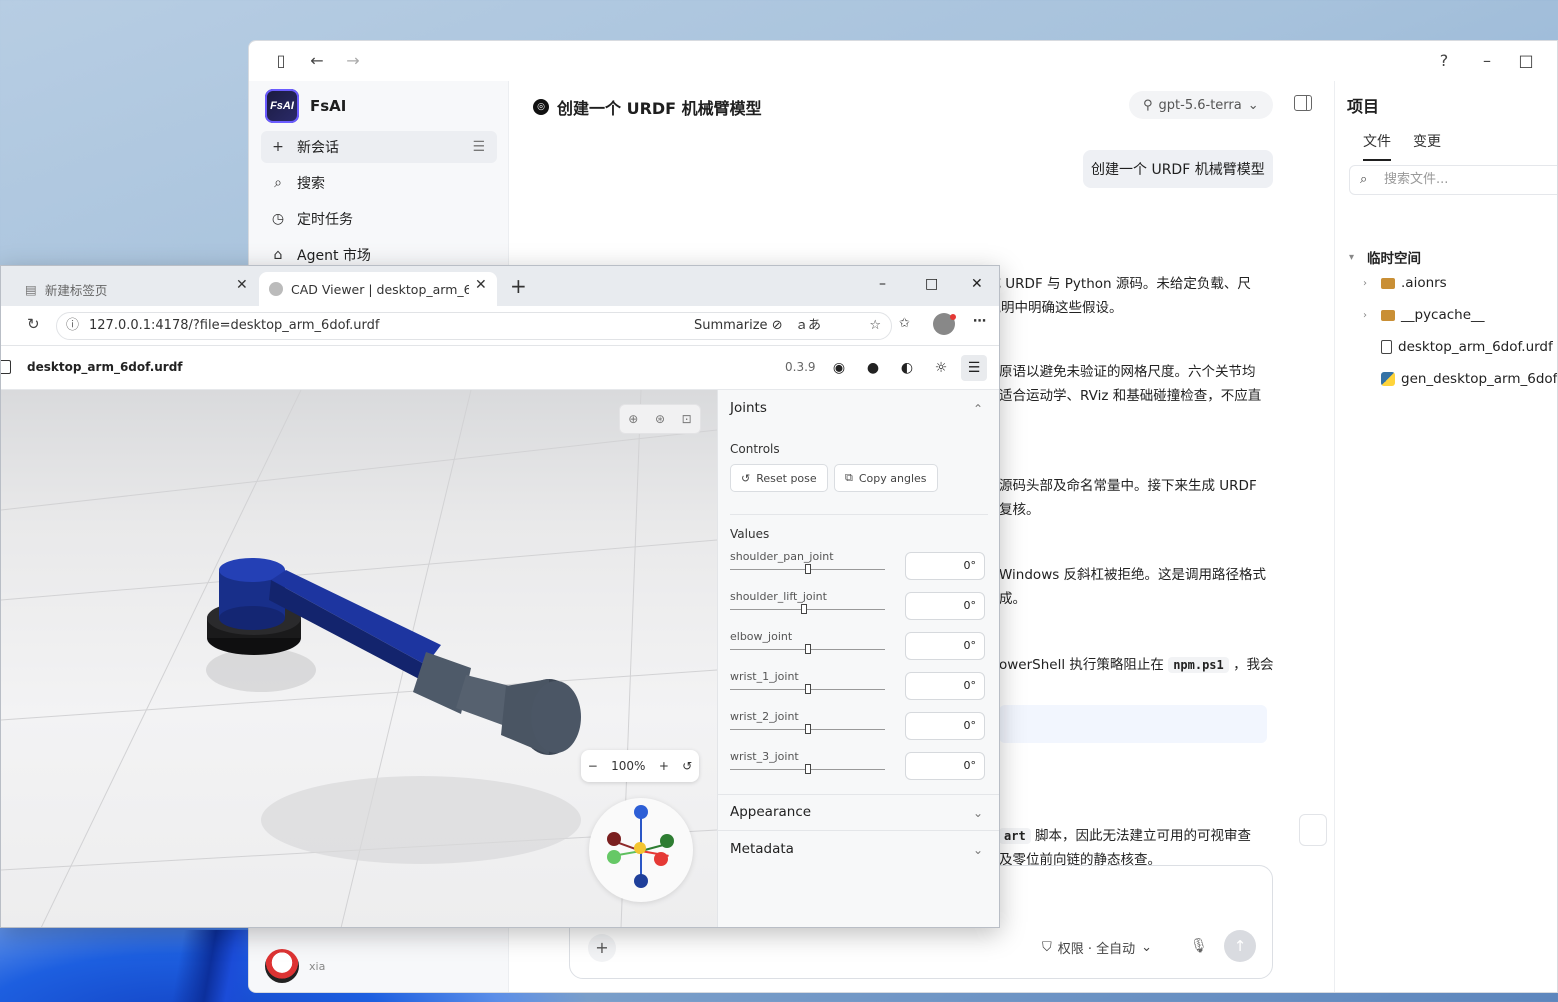 Image resolution: width=1558 pixels, height=1002 pixels. I want to click on text-line: 成。, so click(1012, 599).